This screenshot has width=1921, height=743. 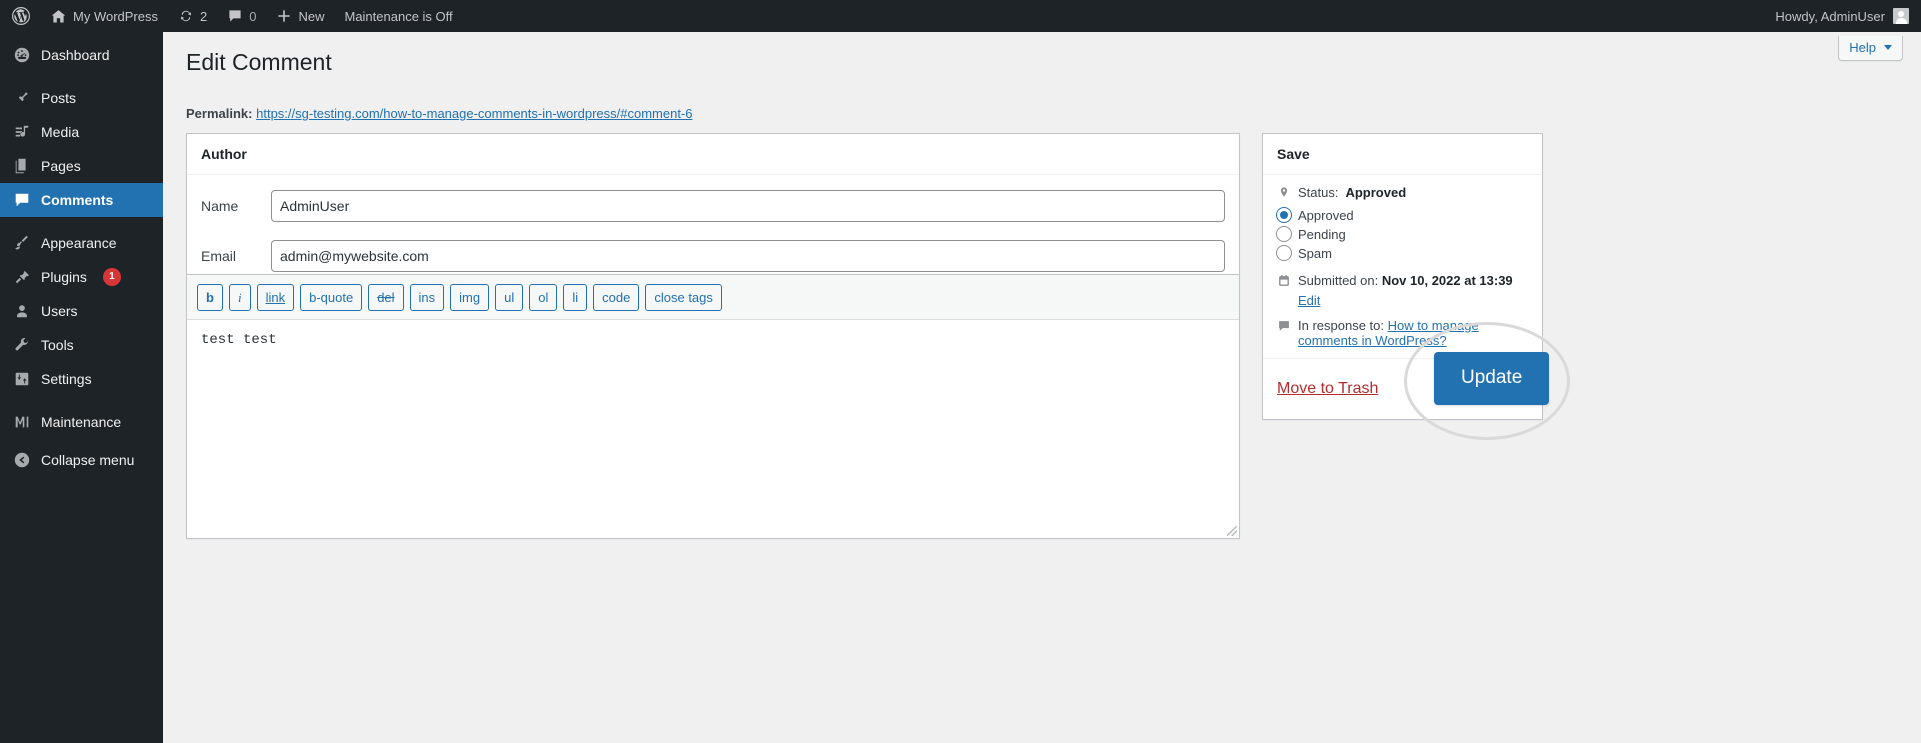 I want to click on new-content-menu: New, so click(x=300, y=16).